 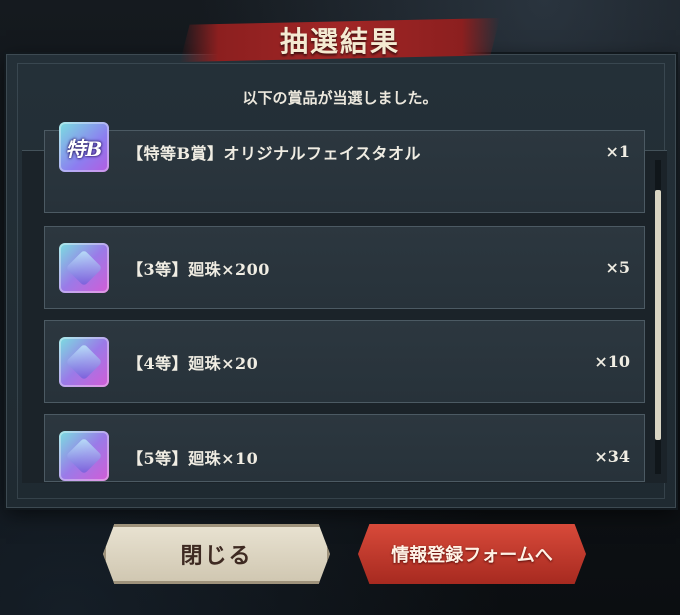 I want to click on register-form-button: 情報登録フォームへ, so click(x=472, y=554).